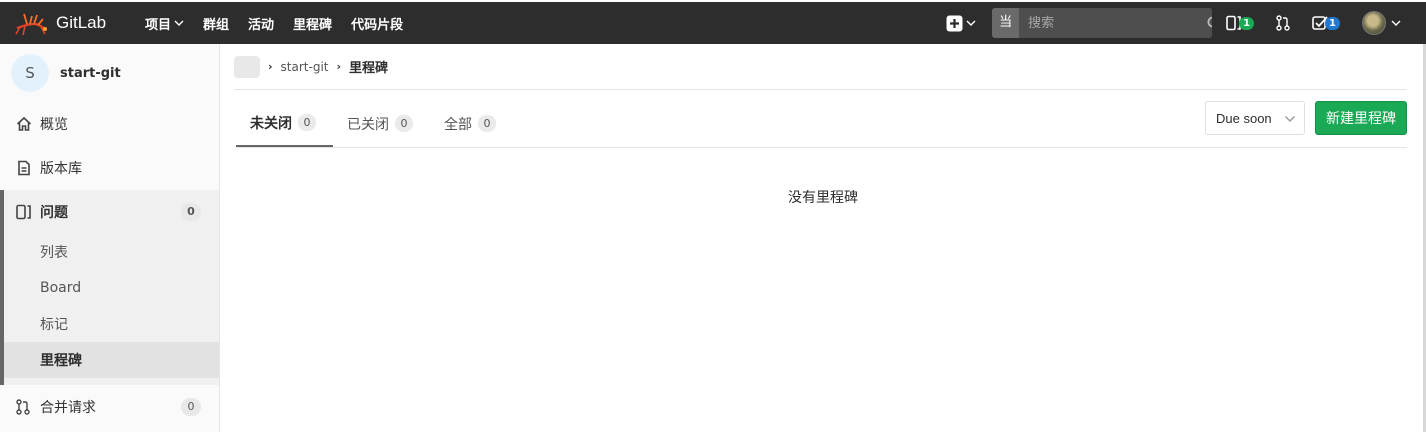 This screenshot has height=432, width=1426. I want to click on search-scope-badge: 当前项目, so click(1006, 23).